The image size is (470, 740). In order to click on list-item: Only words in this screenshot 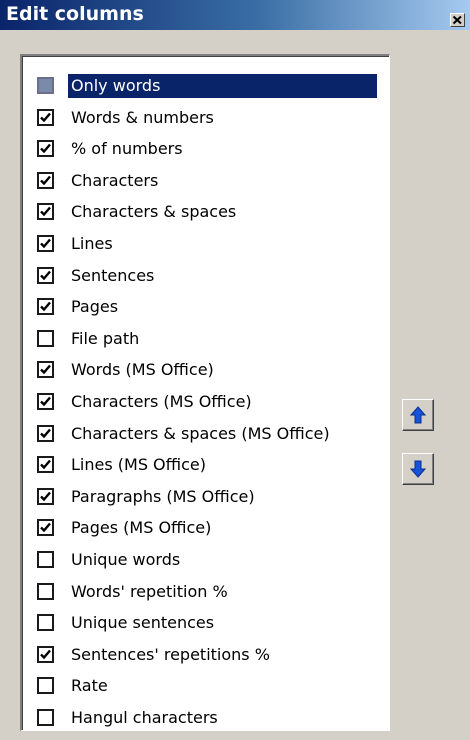, I will do `click(211, 85)`.